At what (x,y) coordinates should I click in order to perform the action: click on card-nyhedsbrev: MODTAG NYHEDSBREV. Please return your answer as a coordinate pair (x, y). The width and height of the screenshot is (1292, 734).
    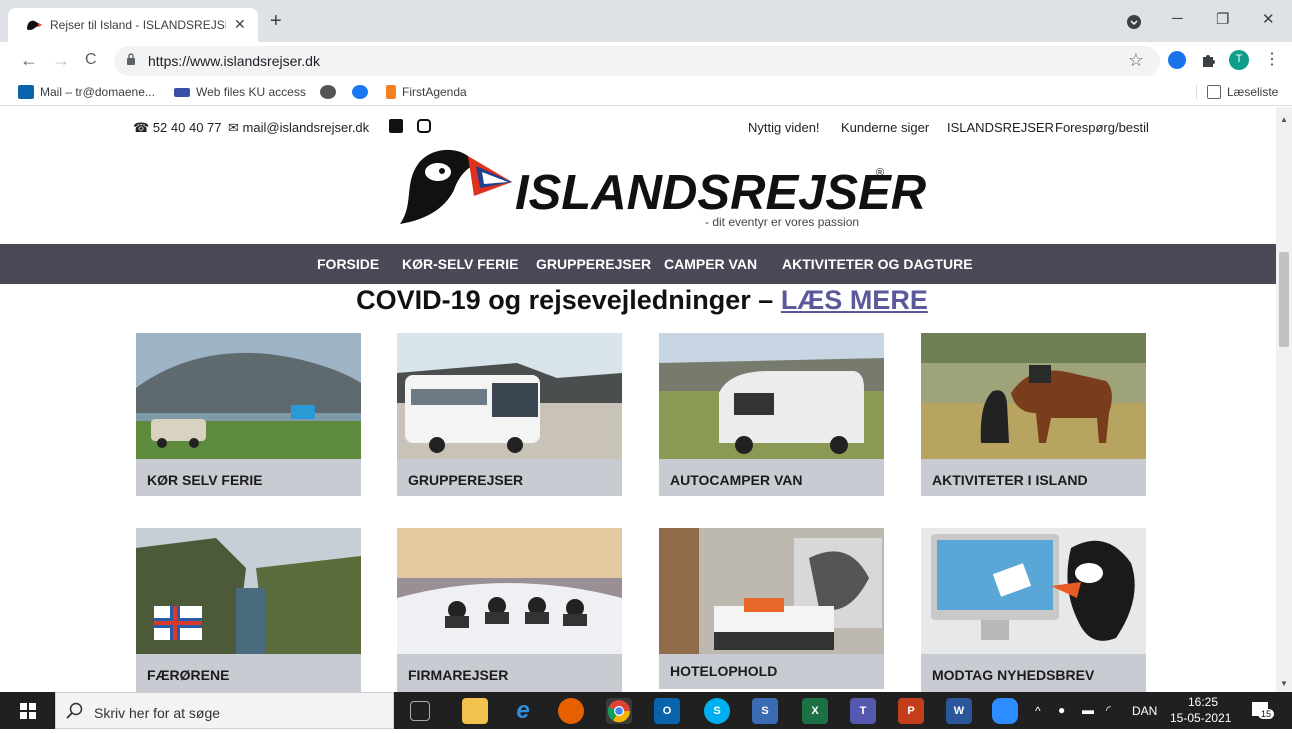
    Looking at the image, I should click on (1033, 610).